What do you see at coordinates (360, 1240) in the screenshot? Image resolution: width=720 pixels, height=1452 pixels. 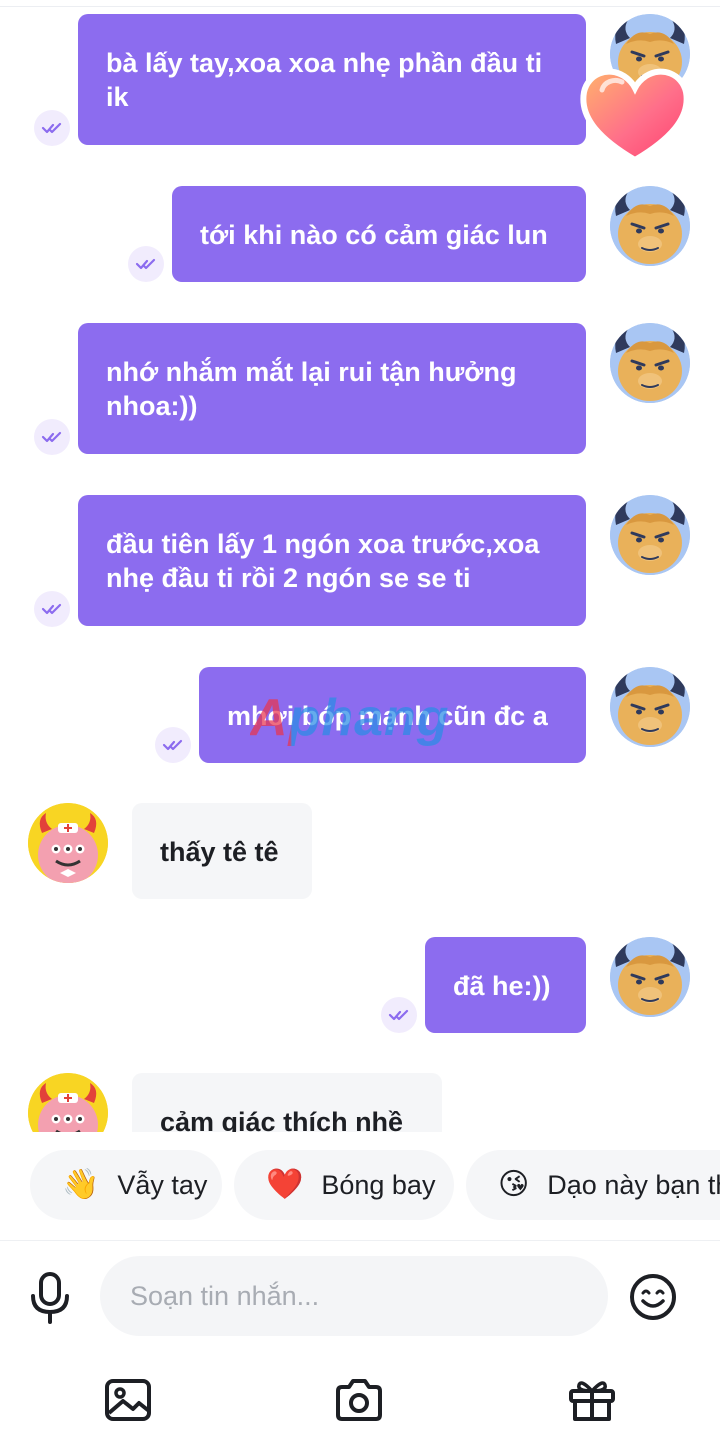 I see `composer-divider` at bounding box center [360, 1240].